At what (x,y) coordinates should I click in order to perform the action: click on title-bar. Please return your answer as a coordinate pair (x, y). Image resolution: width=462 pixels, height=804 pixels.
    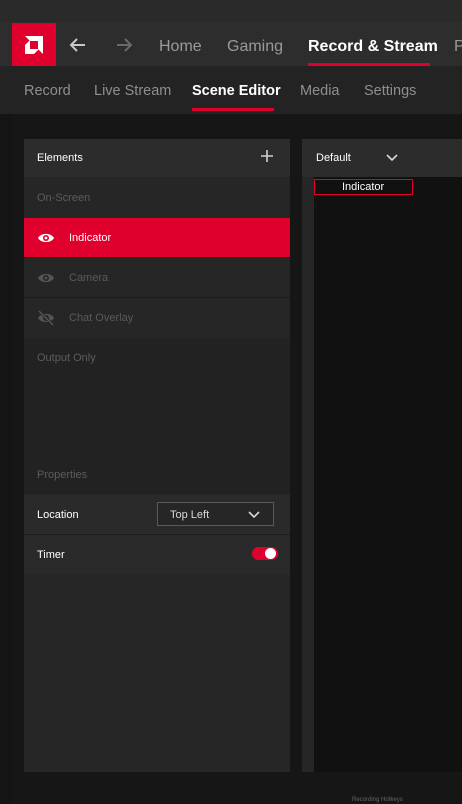
    Looking at the image, I should click on (231, 11).